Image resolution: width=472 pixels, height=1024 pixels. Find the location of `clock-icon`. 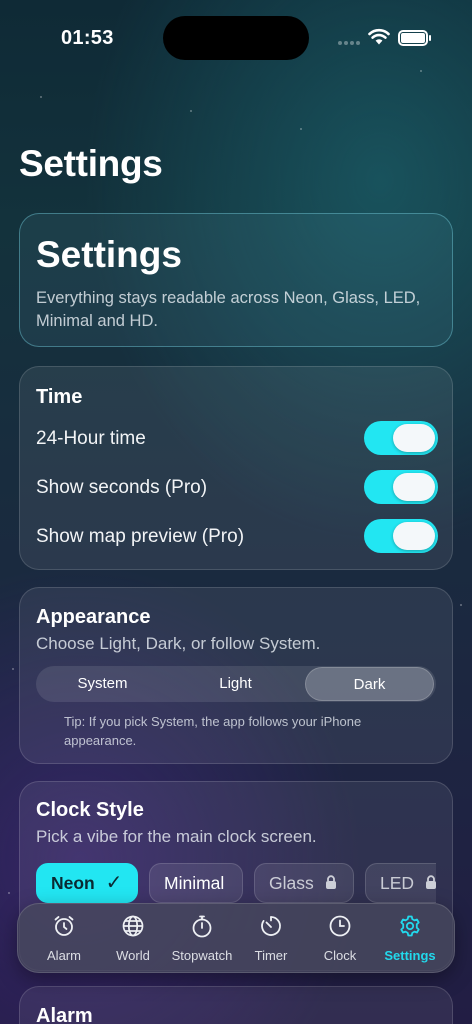

clock-icon is located at coordinates (340, 926).